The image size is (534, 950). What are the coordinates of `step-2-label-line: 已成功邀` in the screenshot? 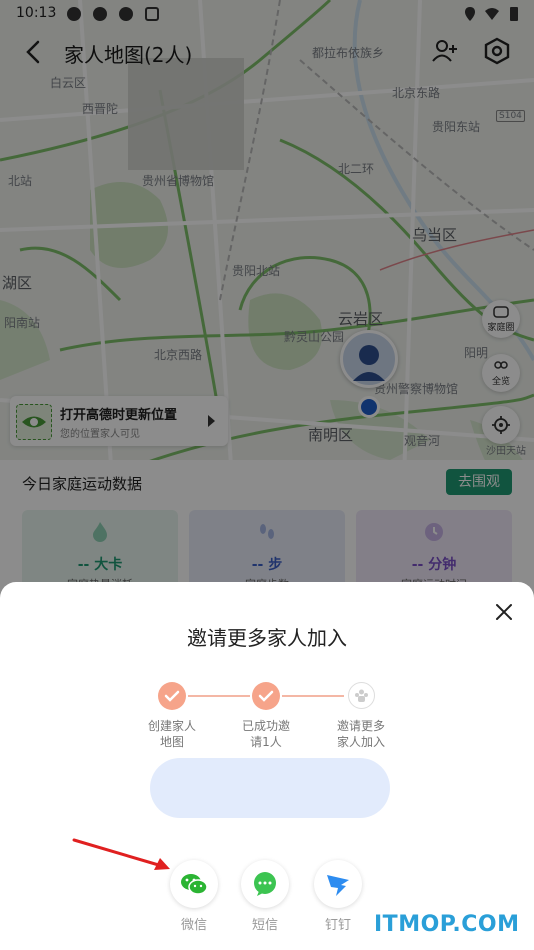 It's located at (265, 726).